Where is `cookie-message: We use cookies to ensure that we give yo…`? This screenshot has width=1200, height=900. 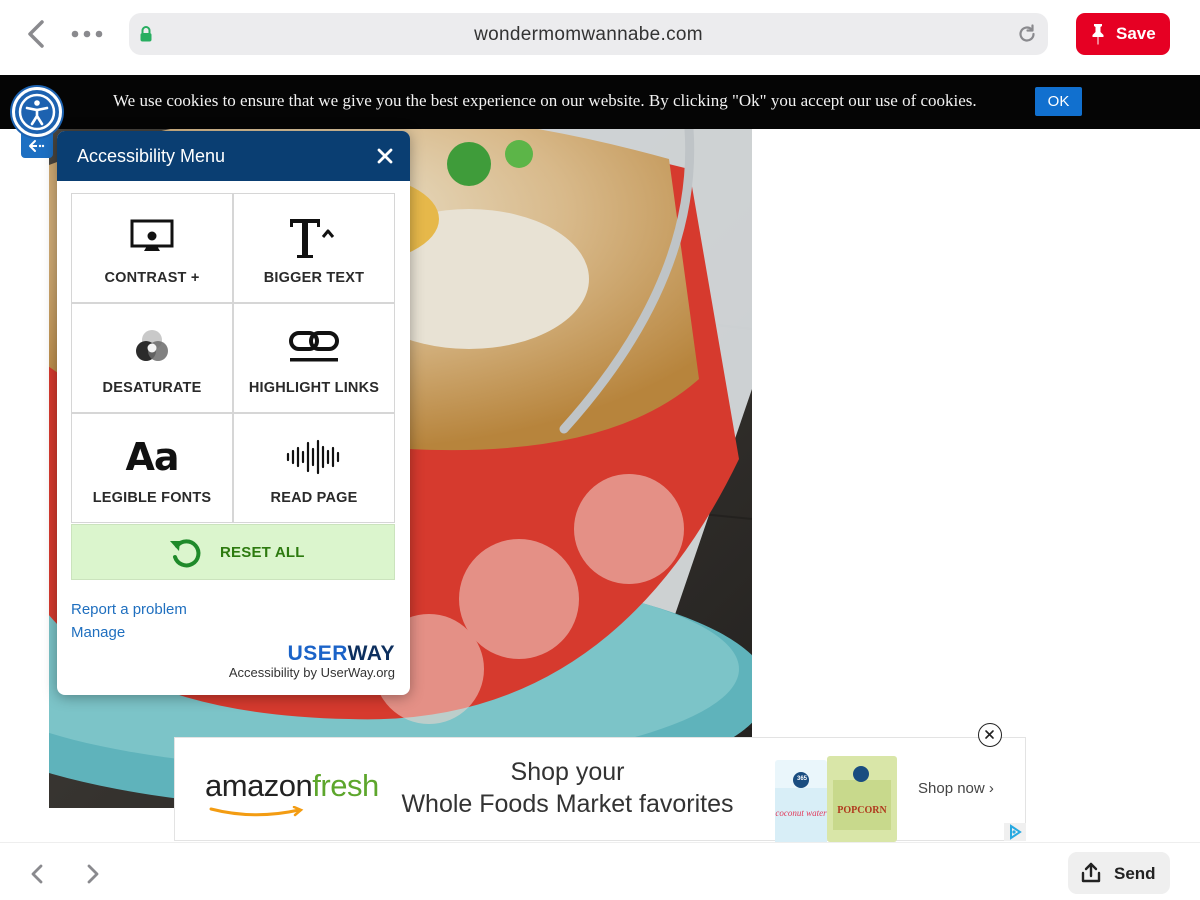 cookie-message: We use cookies to ensure that we give yo… is located at coordinates (545, 100).